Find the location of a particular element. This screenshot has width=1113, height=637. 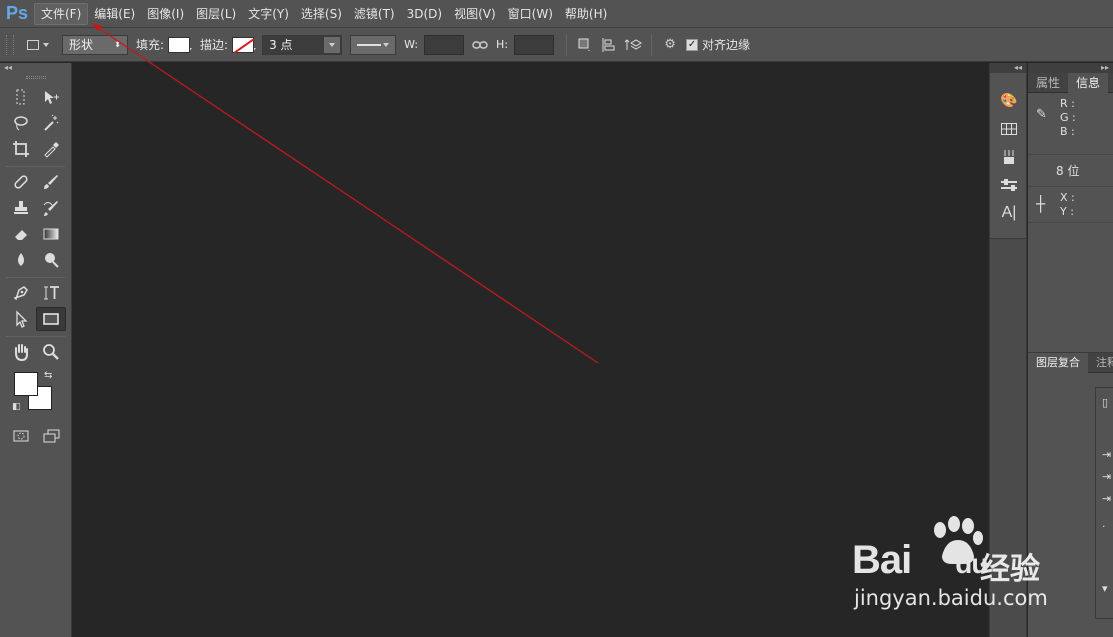

options-bar: 形状 ⬍ 填充: 描边: 3 点 W: H: ⚙ ✓ 对齐边缘 is located at coordinates (556, 45).